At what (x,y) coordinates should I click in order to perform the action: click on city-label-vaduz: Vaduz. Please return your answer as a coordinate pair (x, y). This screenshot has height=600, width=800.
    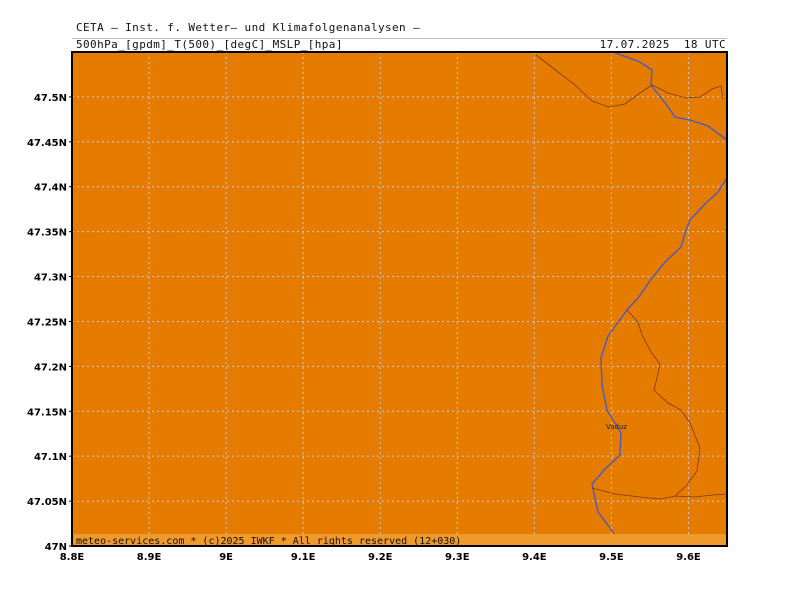
    Looking at the image, I should click on (616, 427).